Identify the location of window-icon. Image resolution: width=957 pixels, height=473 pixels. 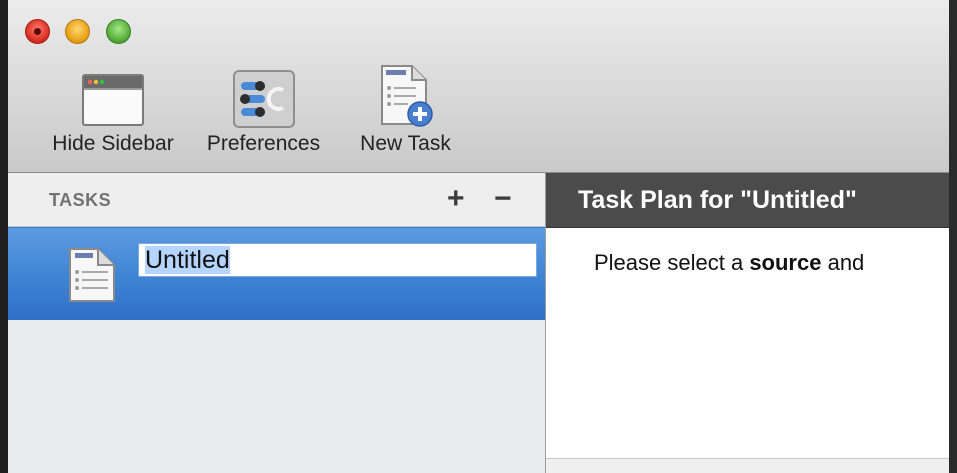
(113, 100).